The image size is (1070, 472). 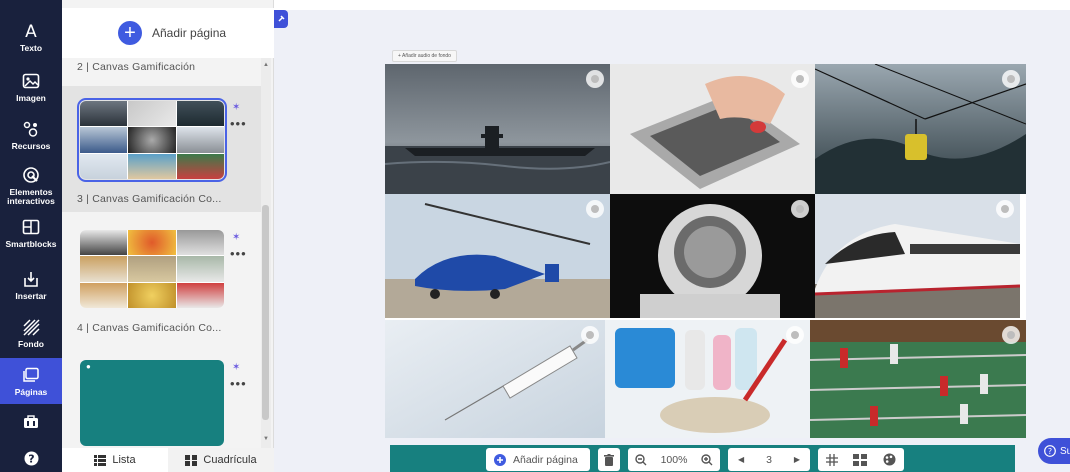 What do you see at coordinates (31, 98) in the screenshot?
I see `tool-label: Imagen` at bounding box center [31, 98].